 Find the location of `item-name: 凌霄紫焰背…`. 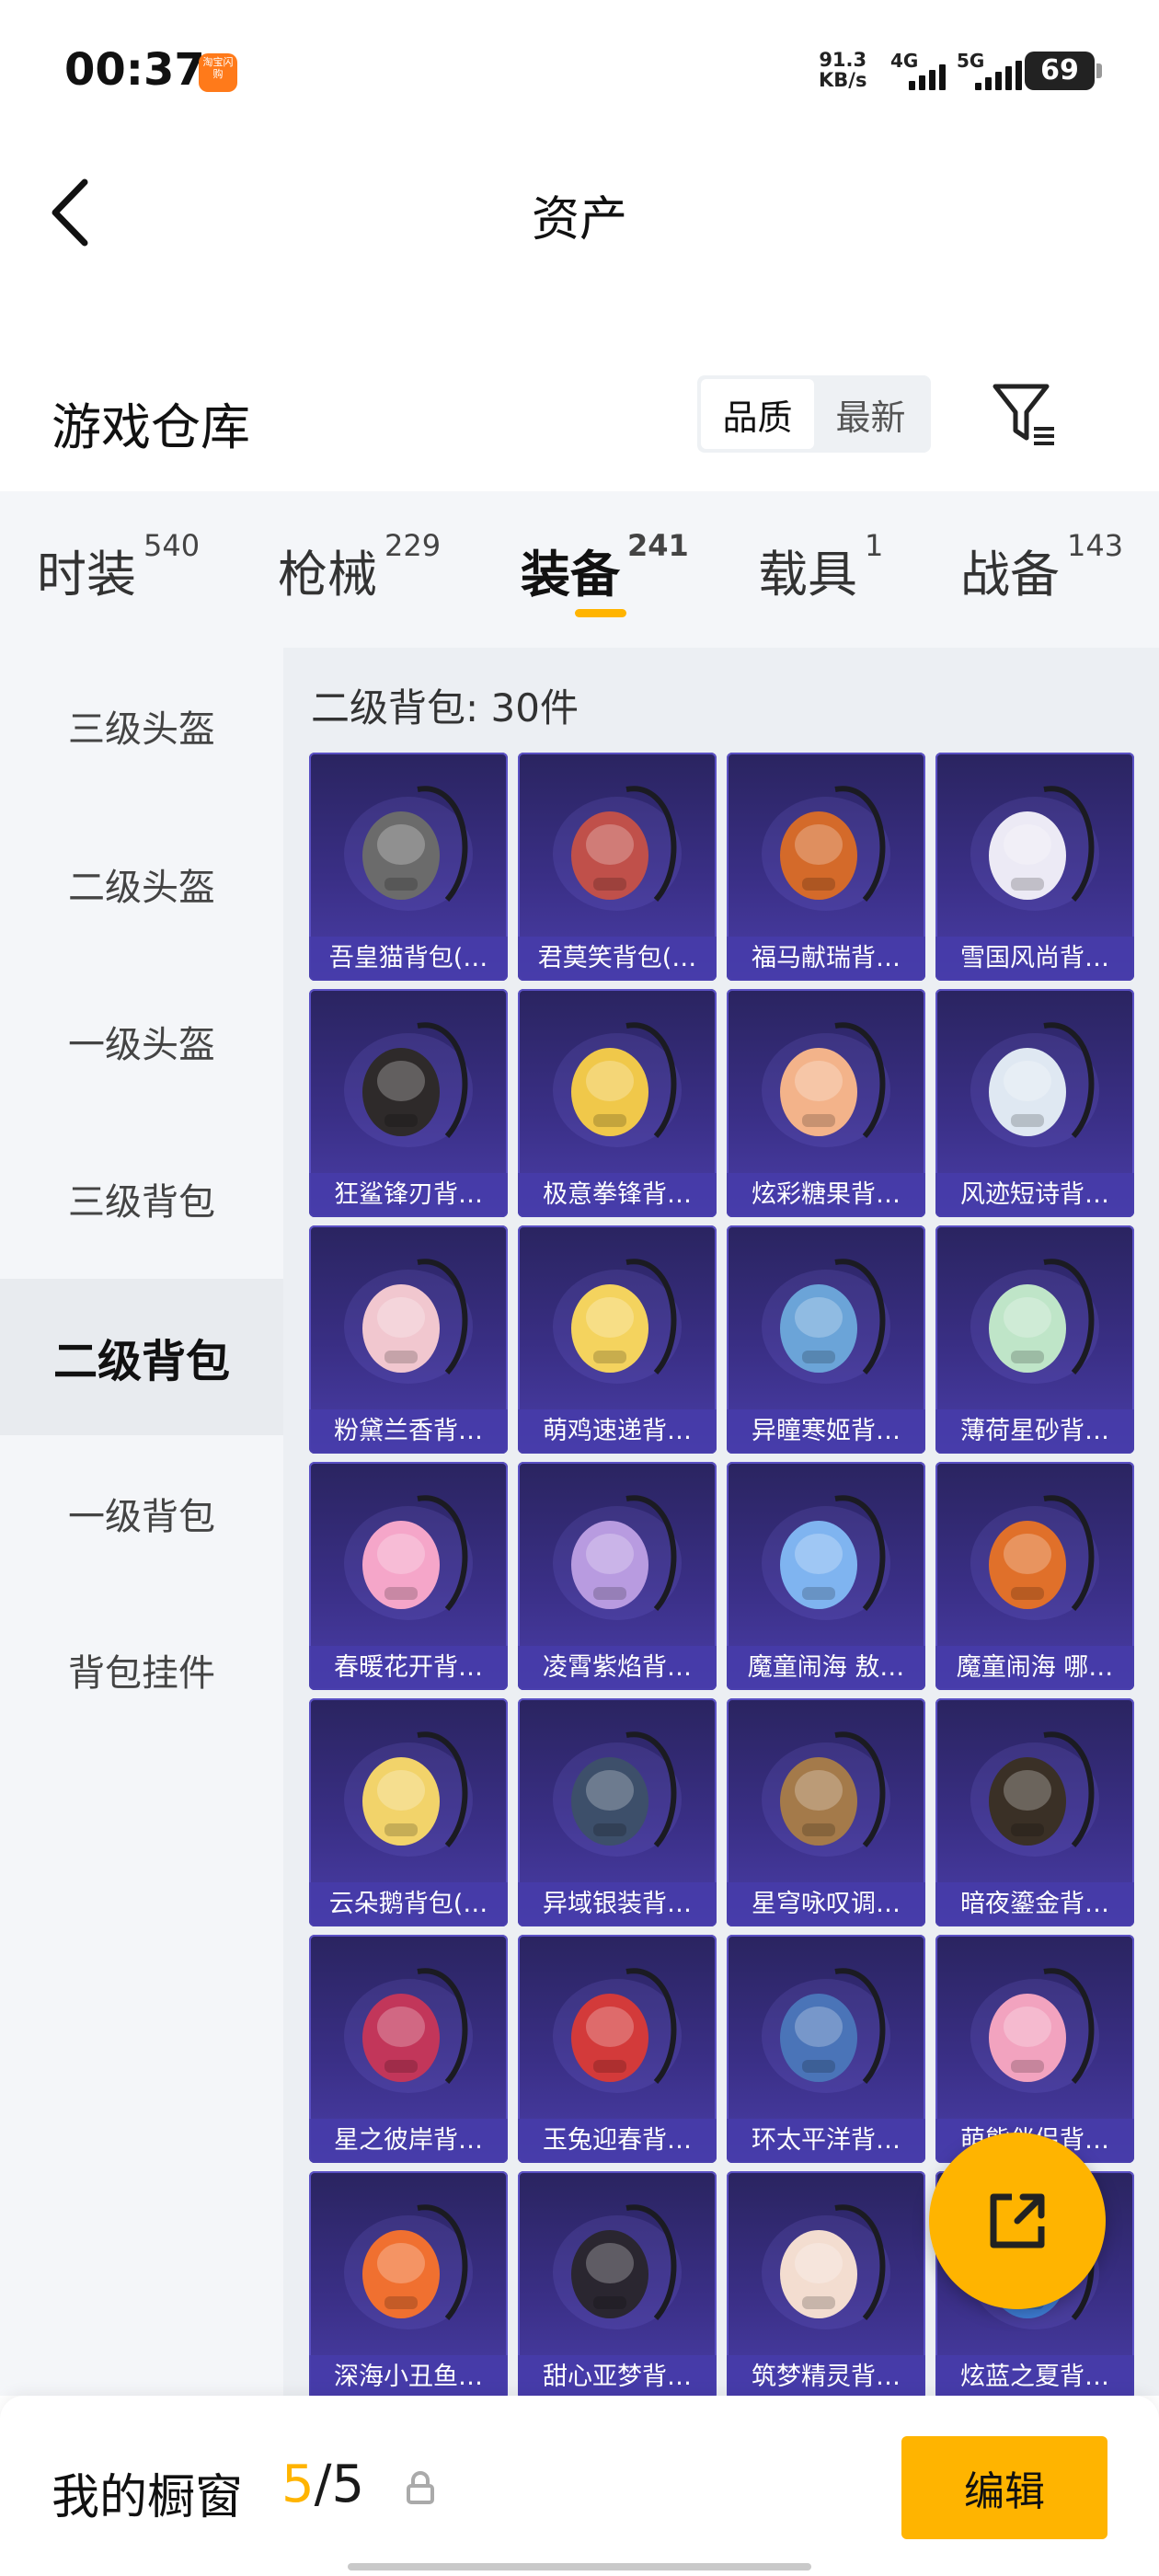

item-name: 凌霄紫焰背… is located at coordinates (617, 1668).